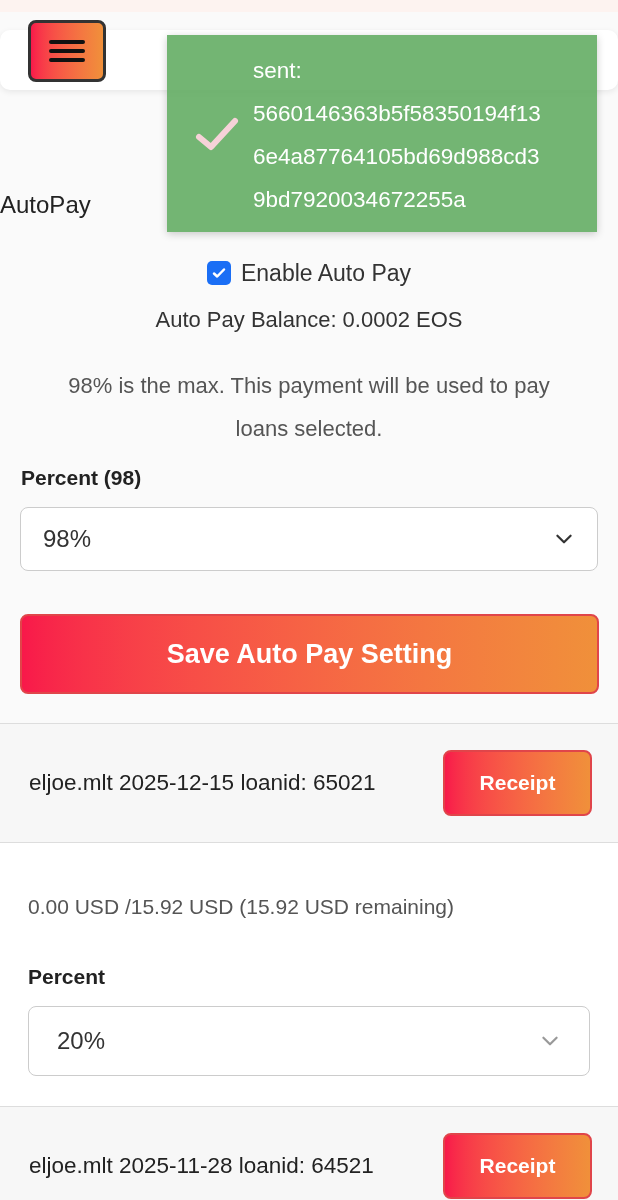 This screenshot has width=618, height=1200. Describe the element at coordinates (326, 273) in the screenshot. I see `checkbox-label: Enable Auto Pay` at that location.